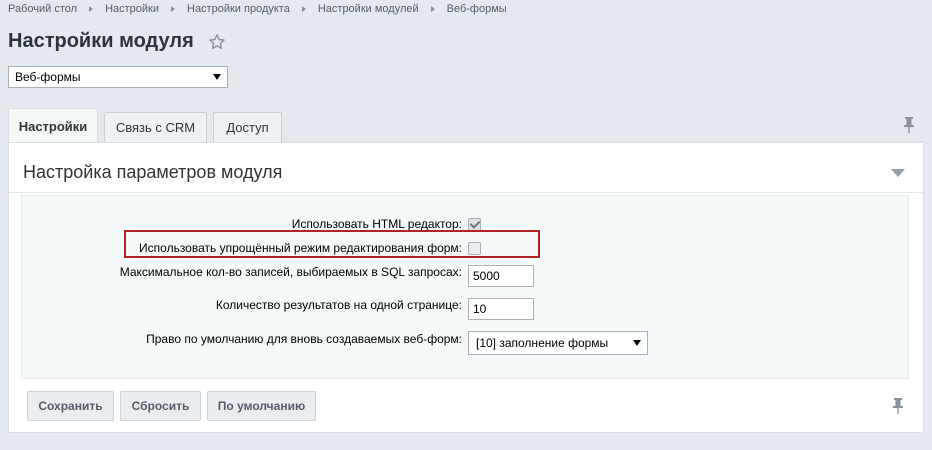  What do you see at coordinates (42, 9) in the screenshot?
I see `breadcrumb-item-desktop: Рабочий стол` at bounding box center [42, 9].